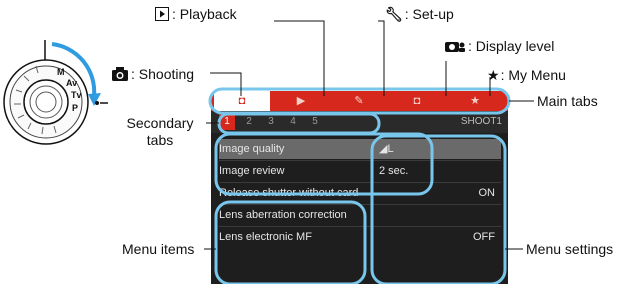  I want to click on camera-icon, so click(120, 74).